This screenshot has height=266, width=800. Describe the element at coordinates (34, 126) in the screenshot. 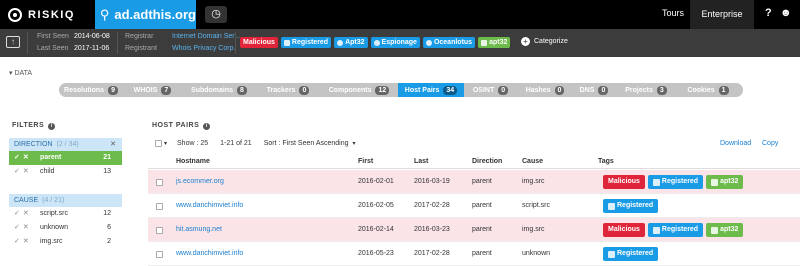

I see `filters-heading: FILTERS i` at that location.